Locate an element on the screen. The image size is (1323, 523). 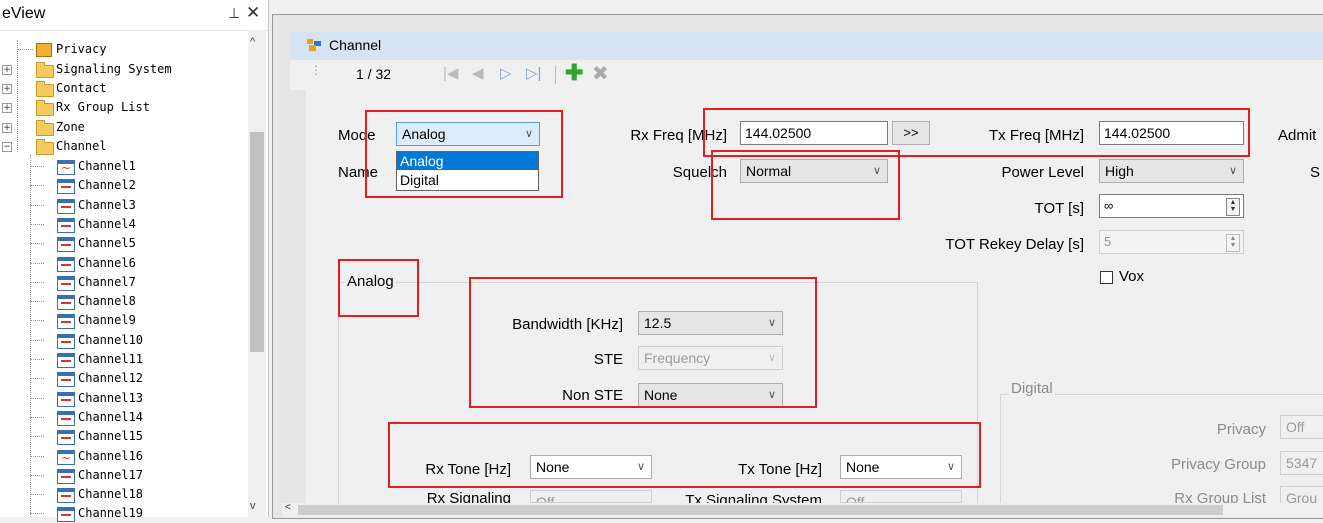
rx-signaling-value: Off is located at coordinates (545, 498).